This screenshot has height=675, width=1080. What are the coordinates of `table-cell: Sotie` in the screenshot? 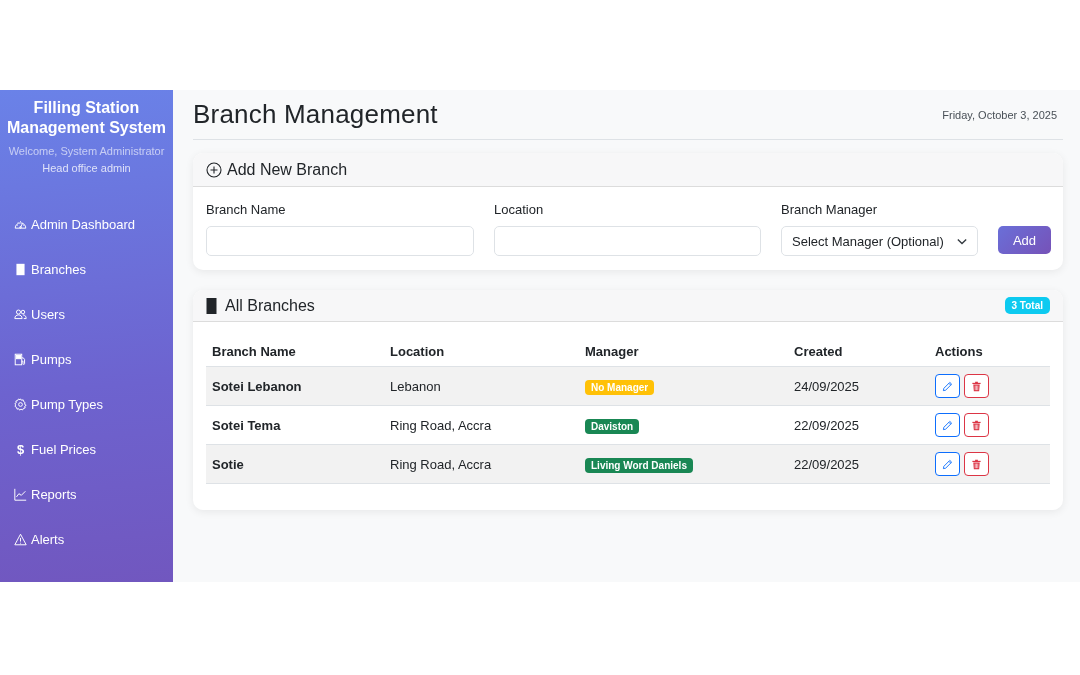 It's located at (295, 464).